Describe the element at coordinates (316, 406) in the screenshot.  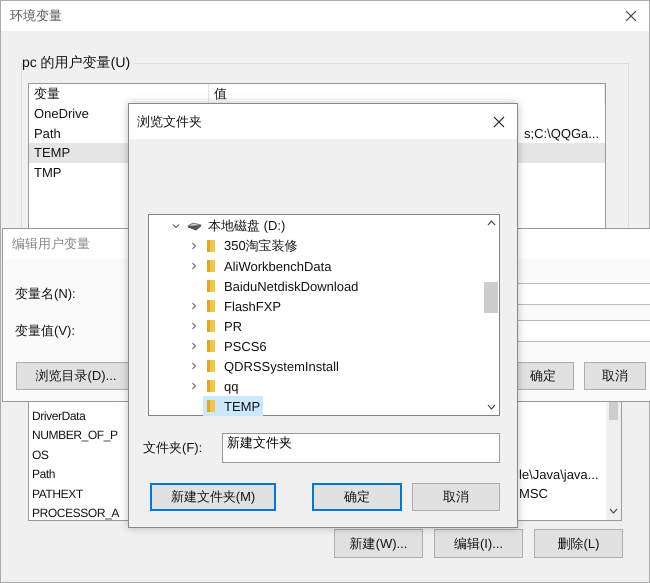
I see `tree-item: TEMP` at that location.